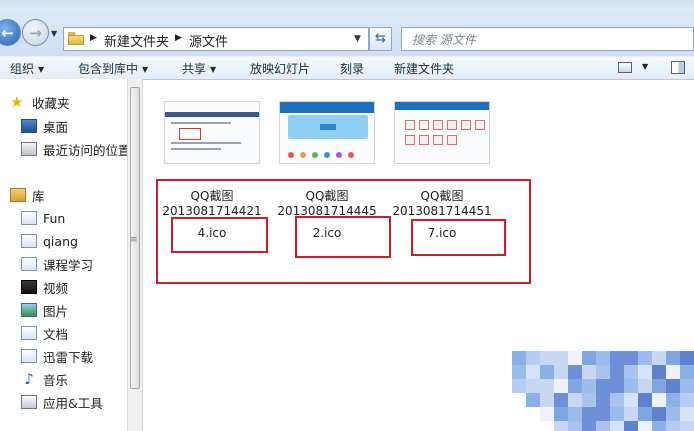 Image resolution: width=694 pixels, height=431 pixels. I want to click on organize-menu: 组织 ▼, so click(27, 68).